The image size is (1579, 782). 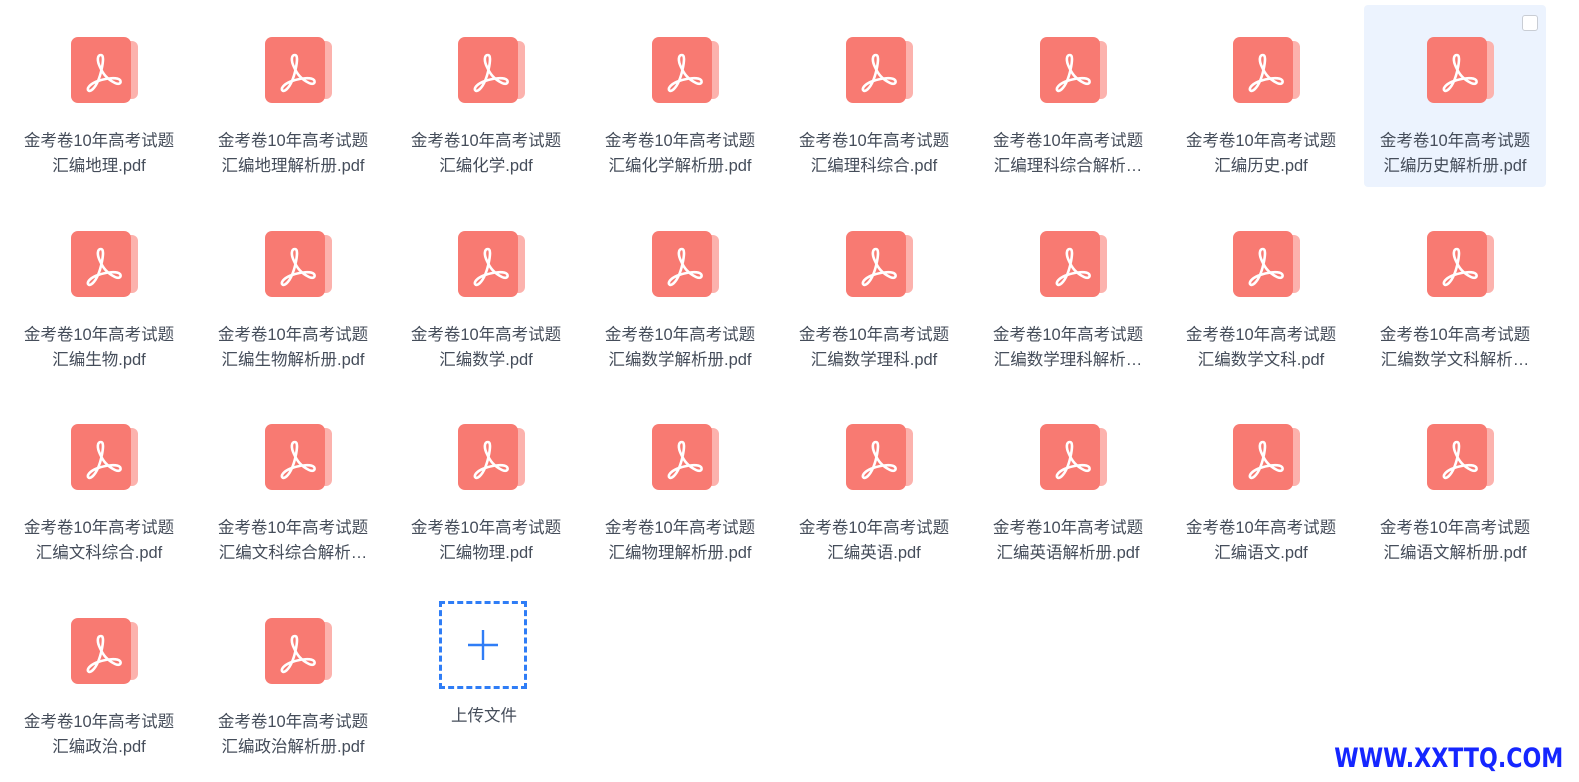 What do you see at coordinates (1261, 348) in the screenshot?
I see `file-name: 金考卷10年高考试题 汇编数学文科.pdf` at bounding box center [1261, 348].